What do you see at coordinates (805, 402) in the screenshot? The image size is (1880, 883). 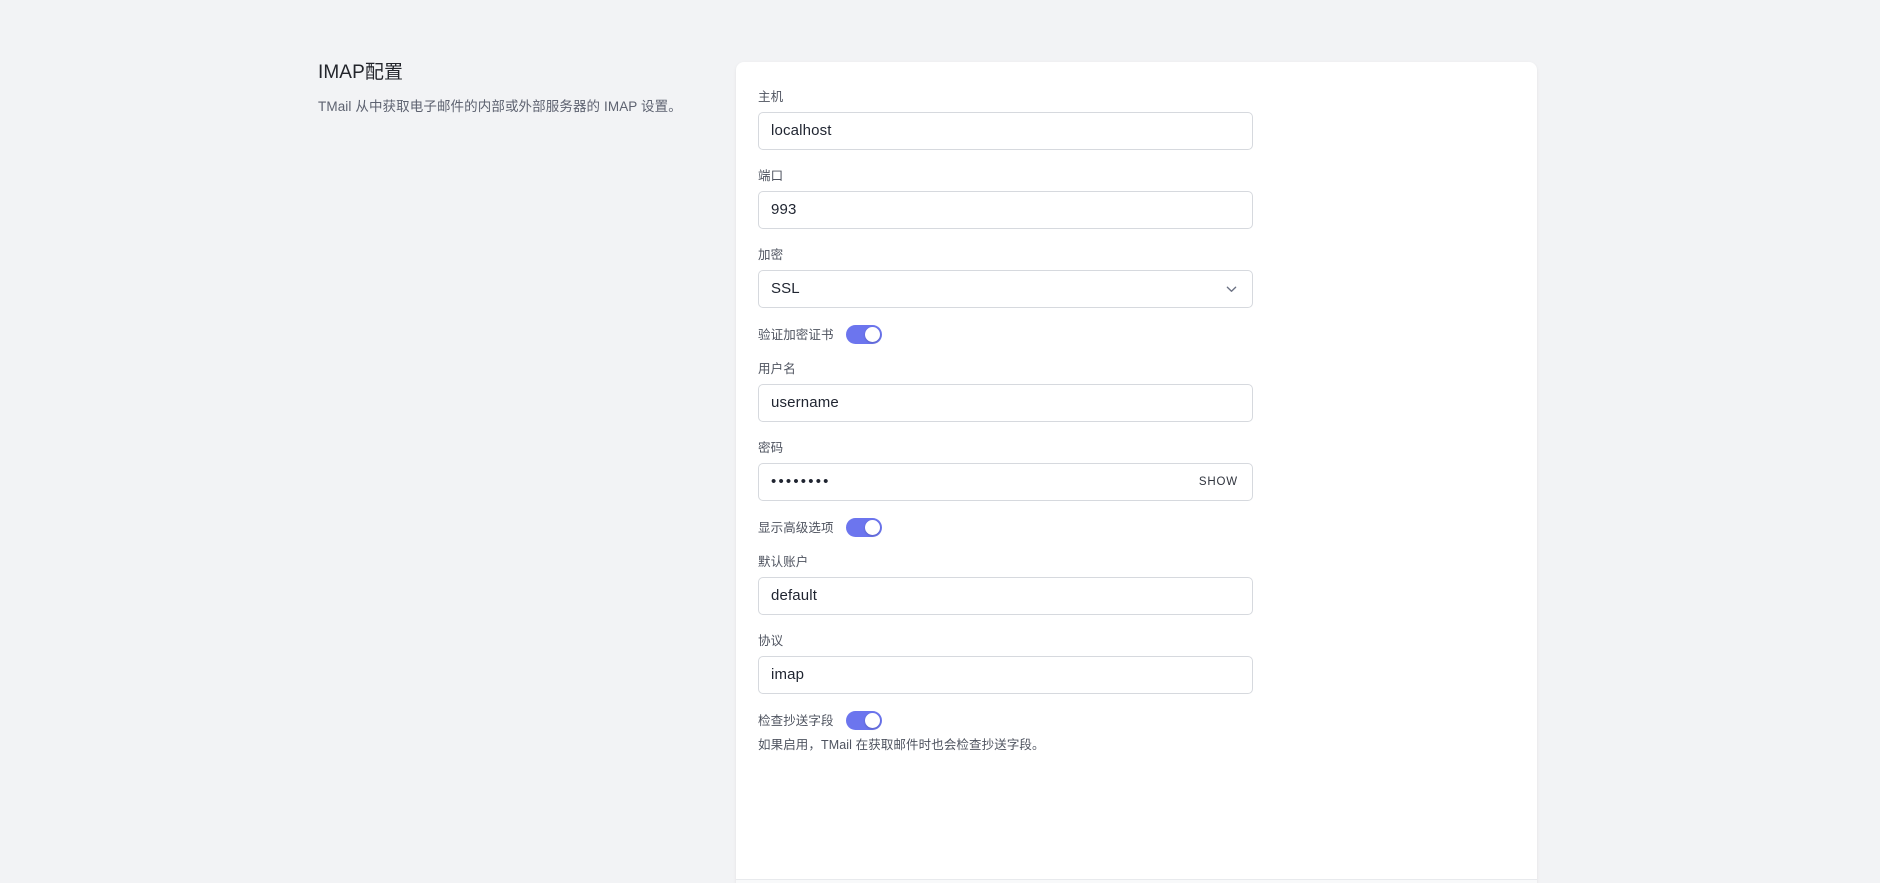 I see `username-input-value: username` at bounding box center [805, 402].